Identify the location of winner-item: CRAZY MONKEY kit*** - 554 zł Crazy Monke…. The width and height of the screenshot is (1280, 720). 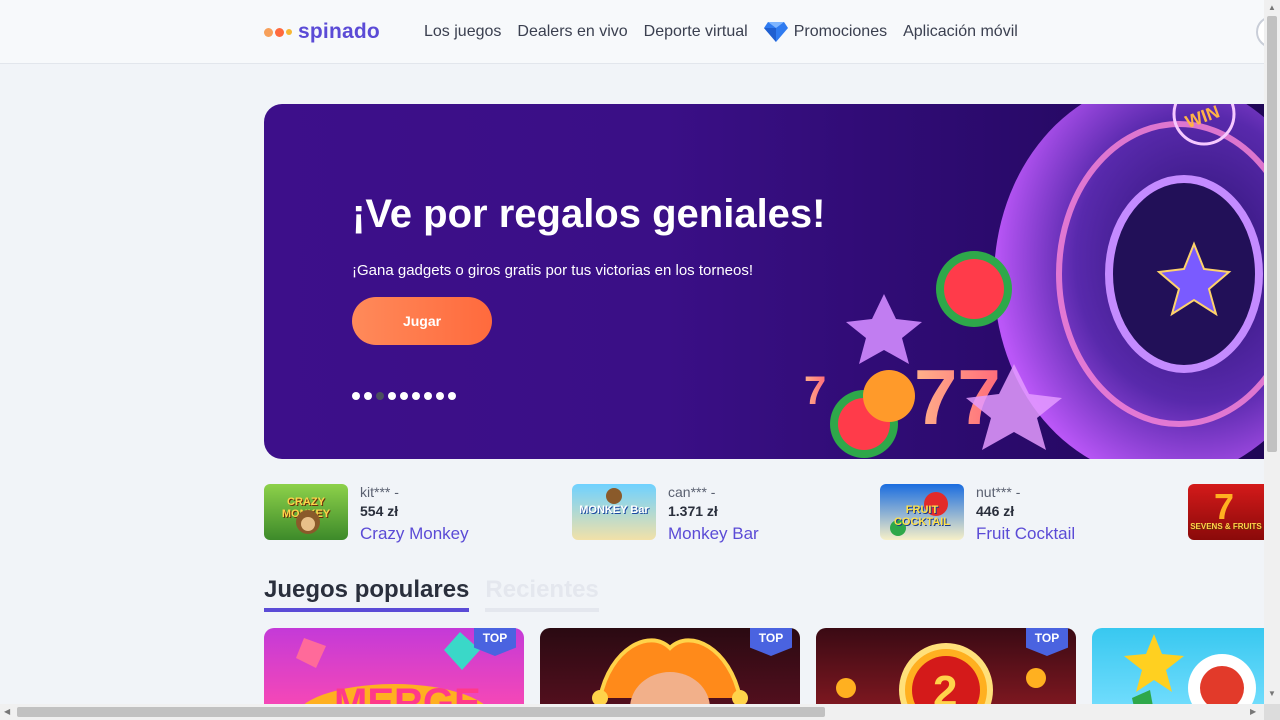
(366, 513).